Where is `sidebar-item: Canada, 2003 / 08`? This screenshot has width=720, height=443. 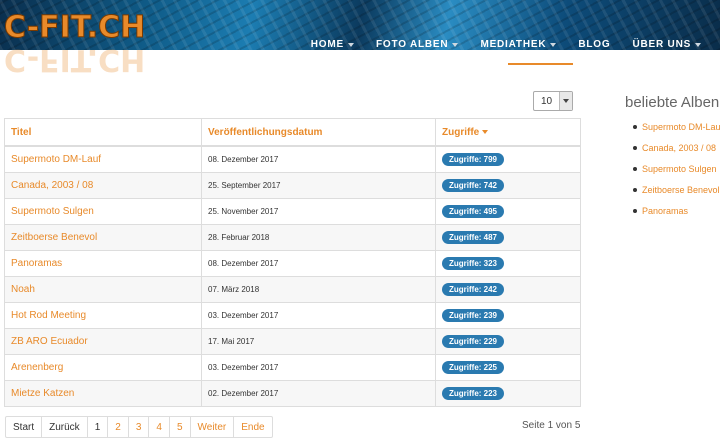 sidebar-item: Canada, 2003 / 08 is located at coordinates (676, 151).